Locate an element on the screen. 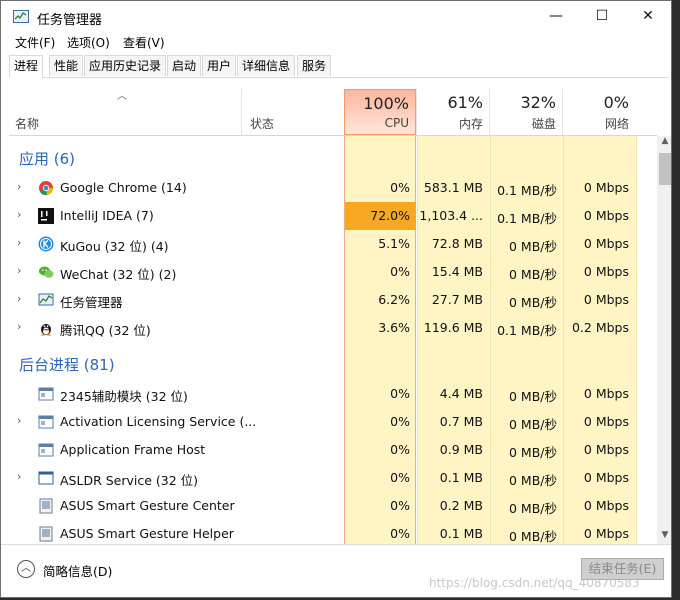  minimize-button: — is located at coordinates (556, 16).